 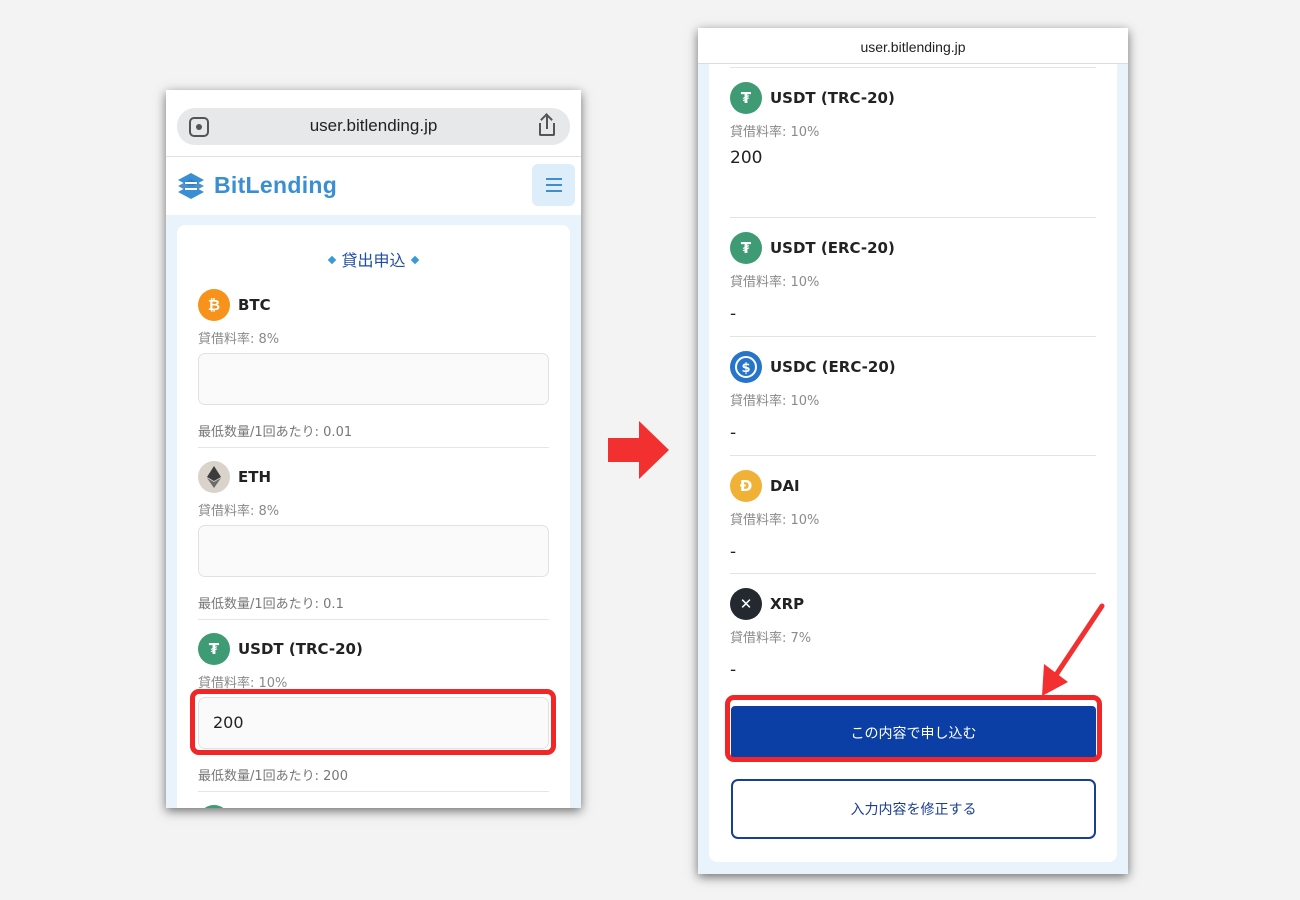 I want to click on btc-amount-input, so click(x=373, y=379).